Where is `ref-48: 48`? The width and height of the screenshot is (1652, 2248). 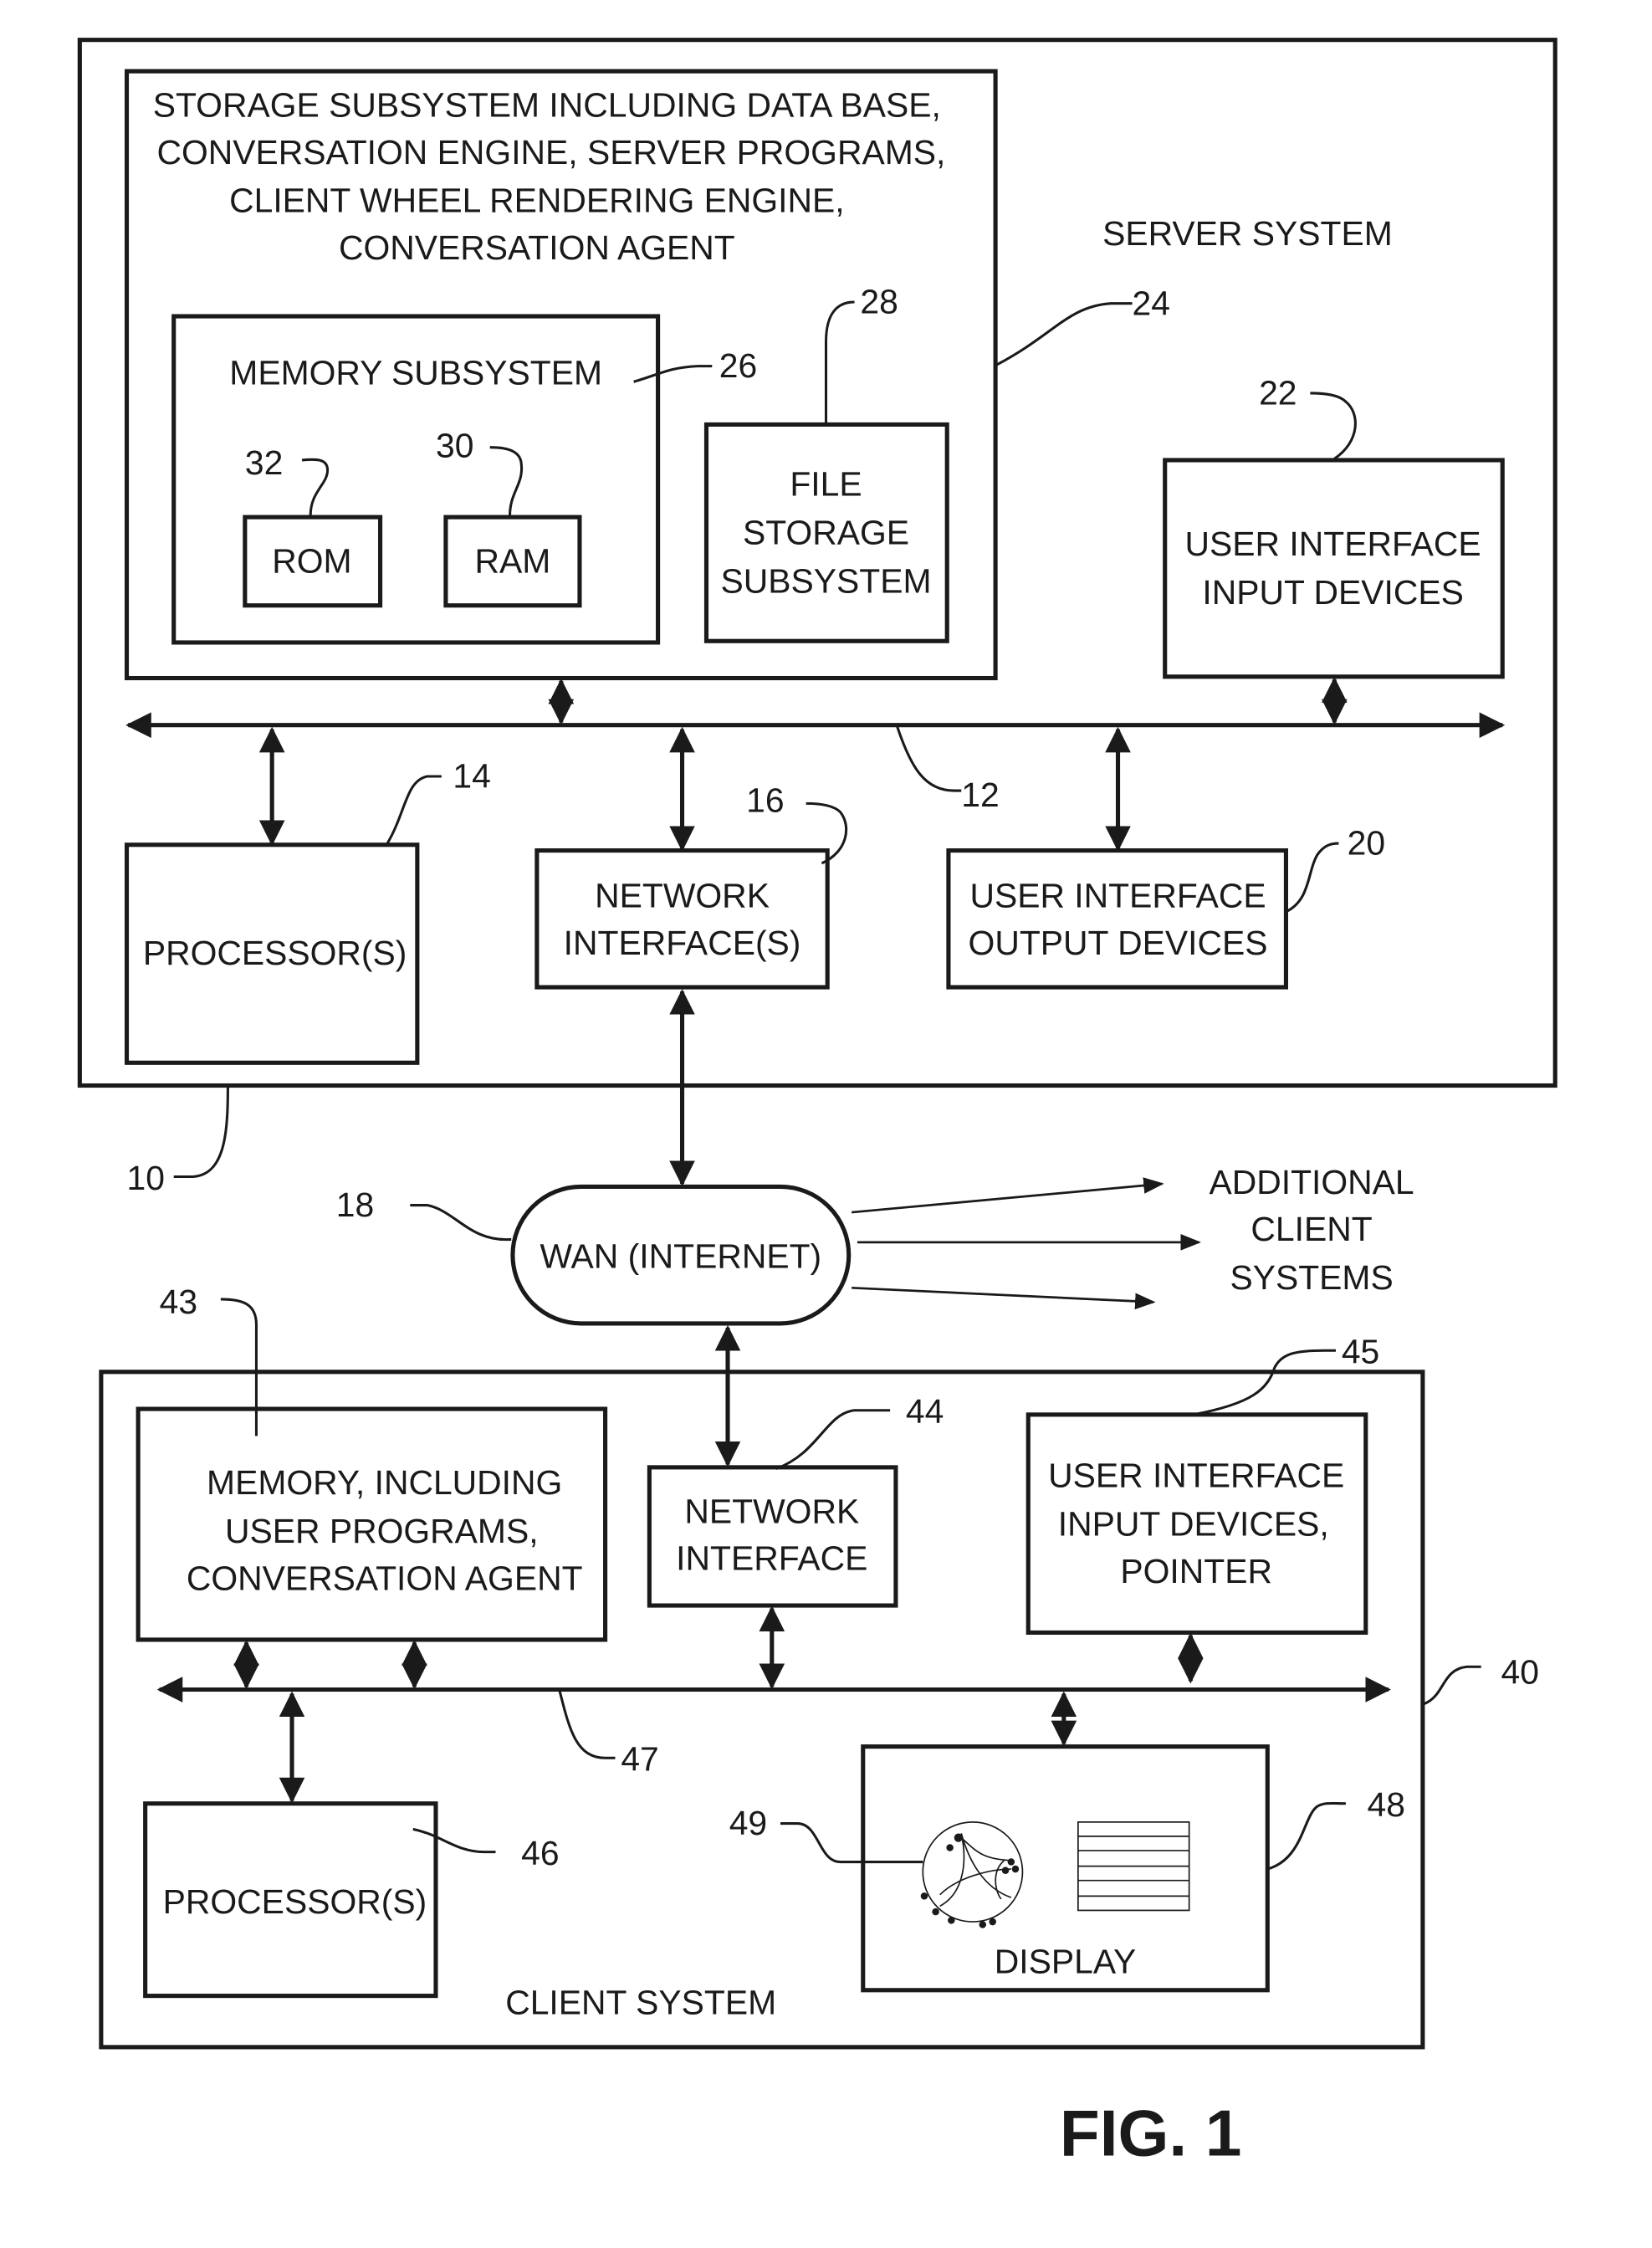 ref-48: 48 is located at coordinates (1385, 1804).